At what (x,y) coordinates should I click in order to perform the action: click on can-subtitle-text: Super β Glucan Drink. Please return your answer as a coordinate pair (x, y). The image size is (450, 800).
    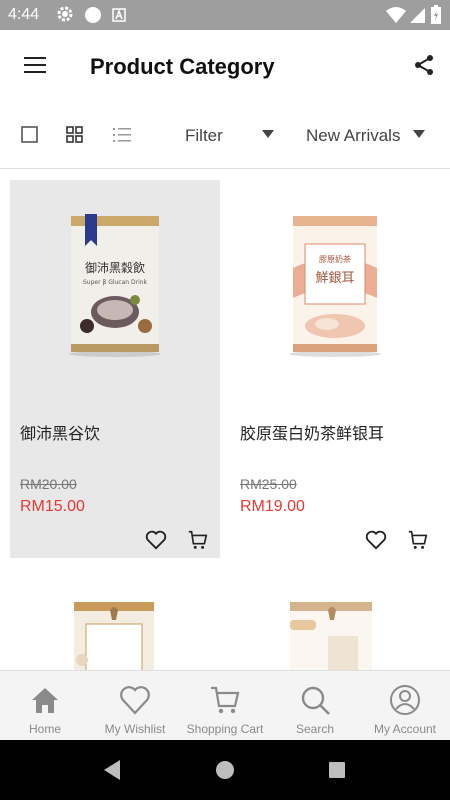
    Looking at the image, I should click on (115, 282).